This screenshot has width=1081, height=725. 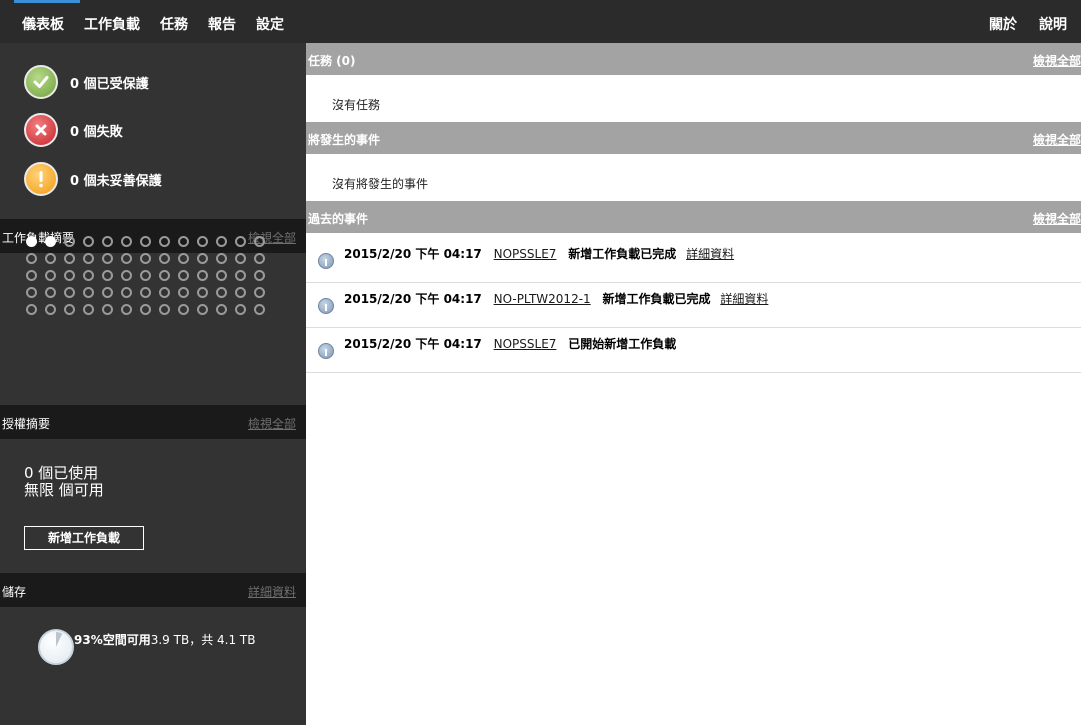 What do you see at coordinates (1057, 218) in the screenshot?
I see `past-events-view-all: 檢視全部` at bounding box center [1057, 218].